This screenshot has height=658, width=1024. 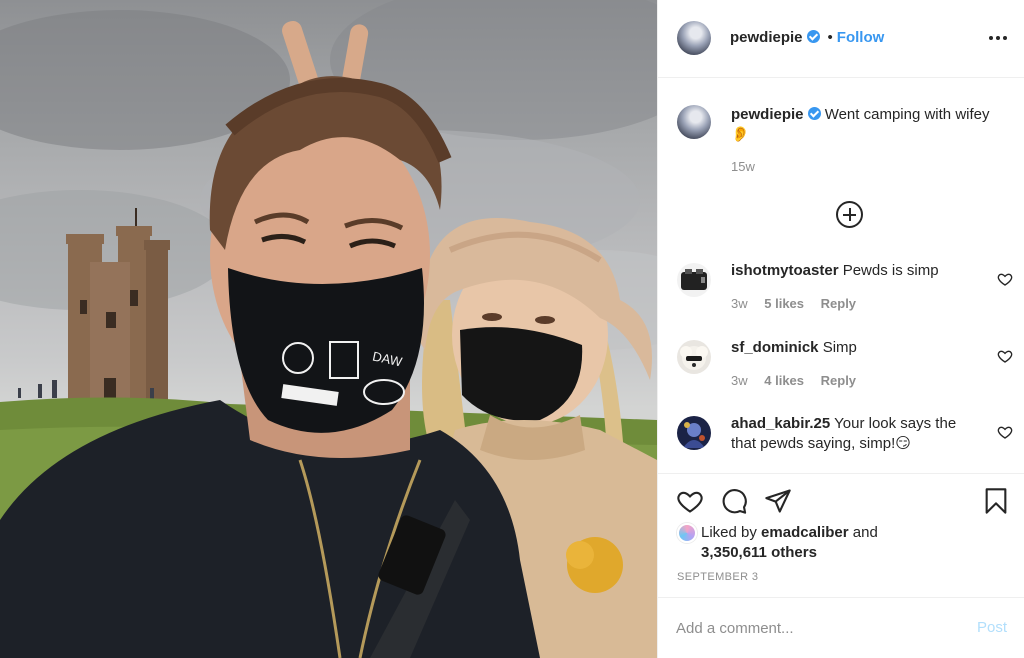 I want to click on comment-body: sf_dominick Simp, so click(x=856, y=348).